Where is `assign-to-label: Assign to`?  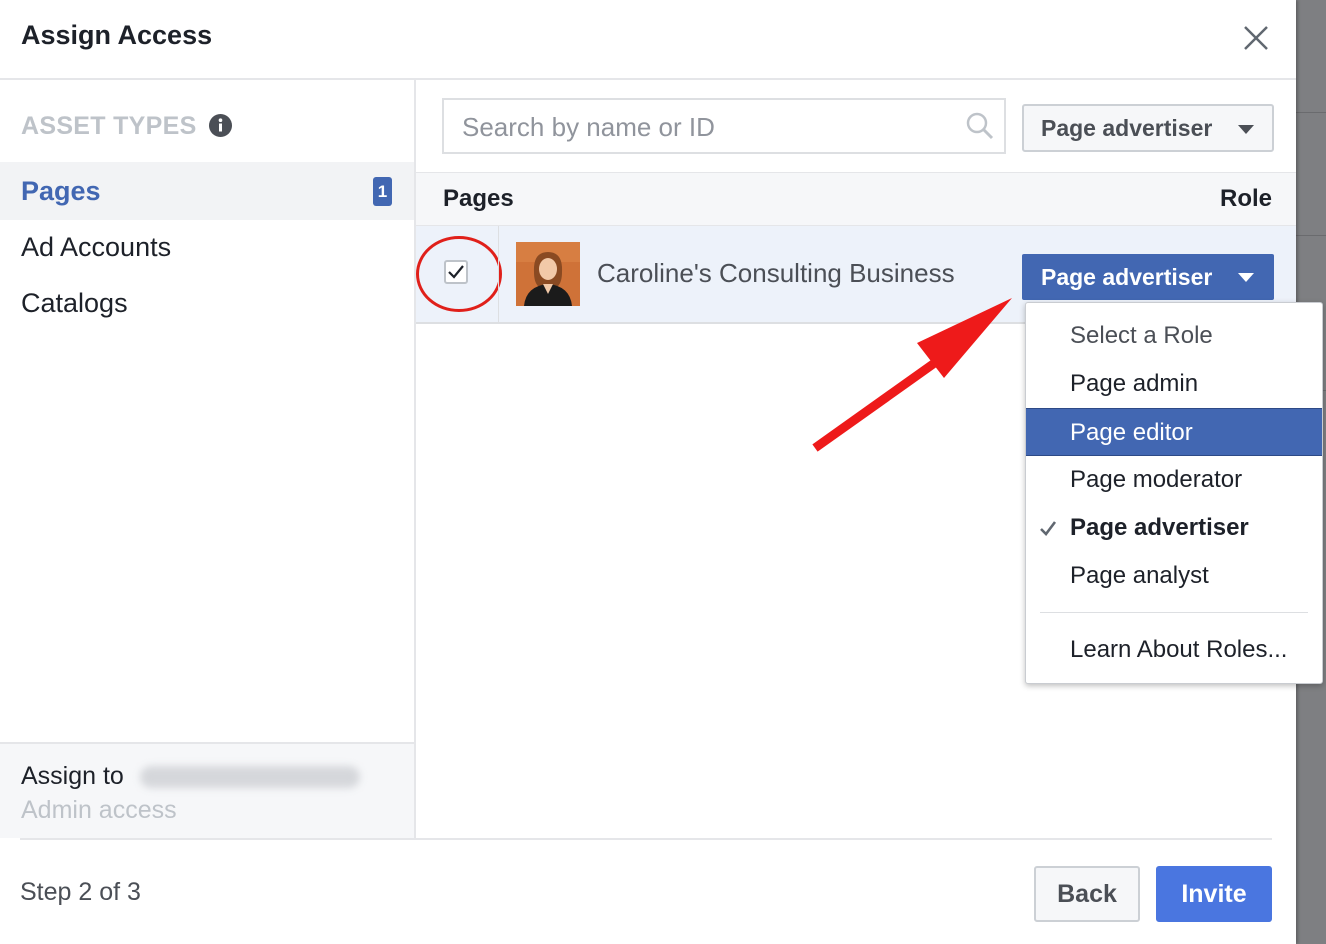
assign-to-label: Assign to is located at coordinates (72, 776).